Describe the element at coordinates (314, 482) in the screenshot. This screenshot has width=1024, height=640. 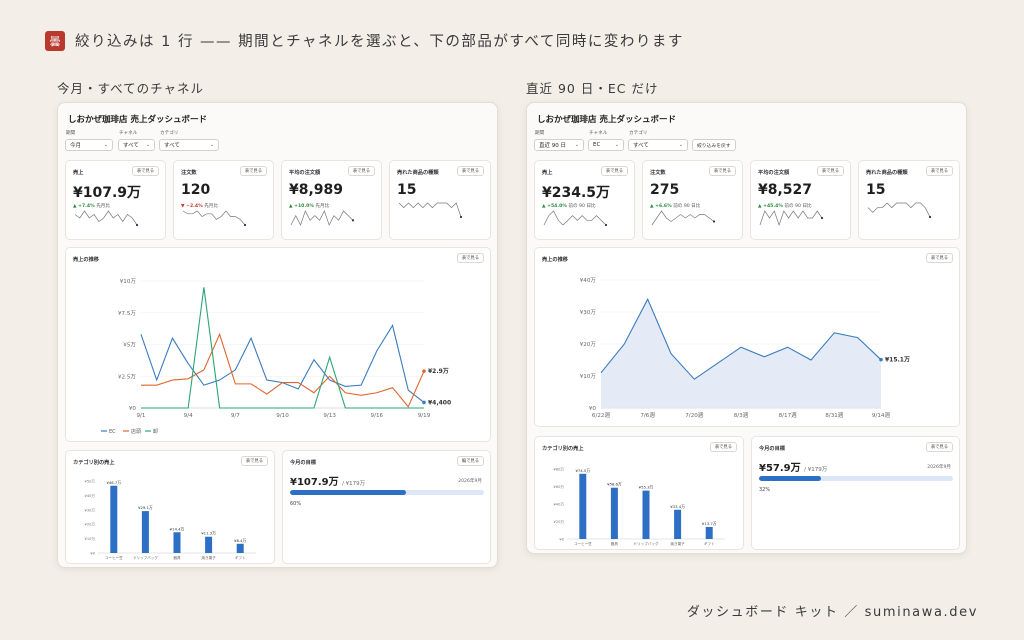
I see `goal-amount: ¥107.9万` at that location.